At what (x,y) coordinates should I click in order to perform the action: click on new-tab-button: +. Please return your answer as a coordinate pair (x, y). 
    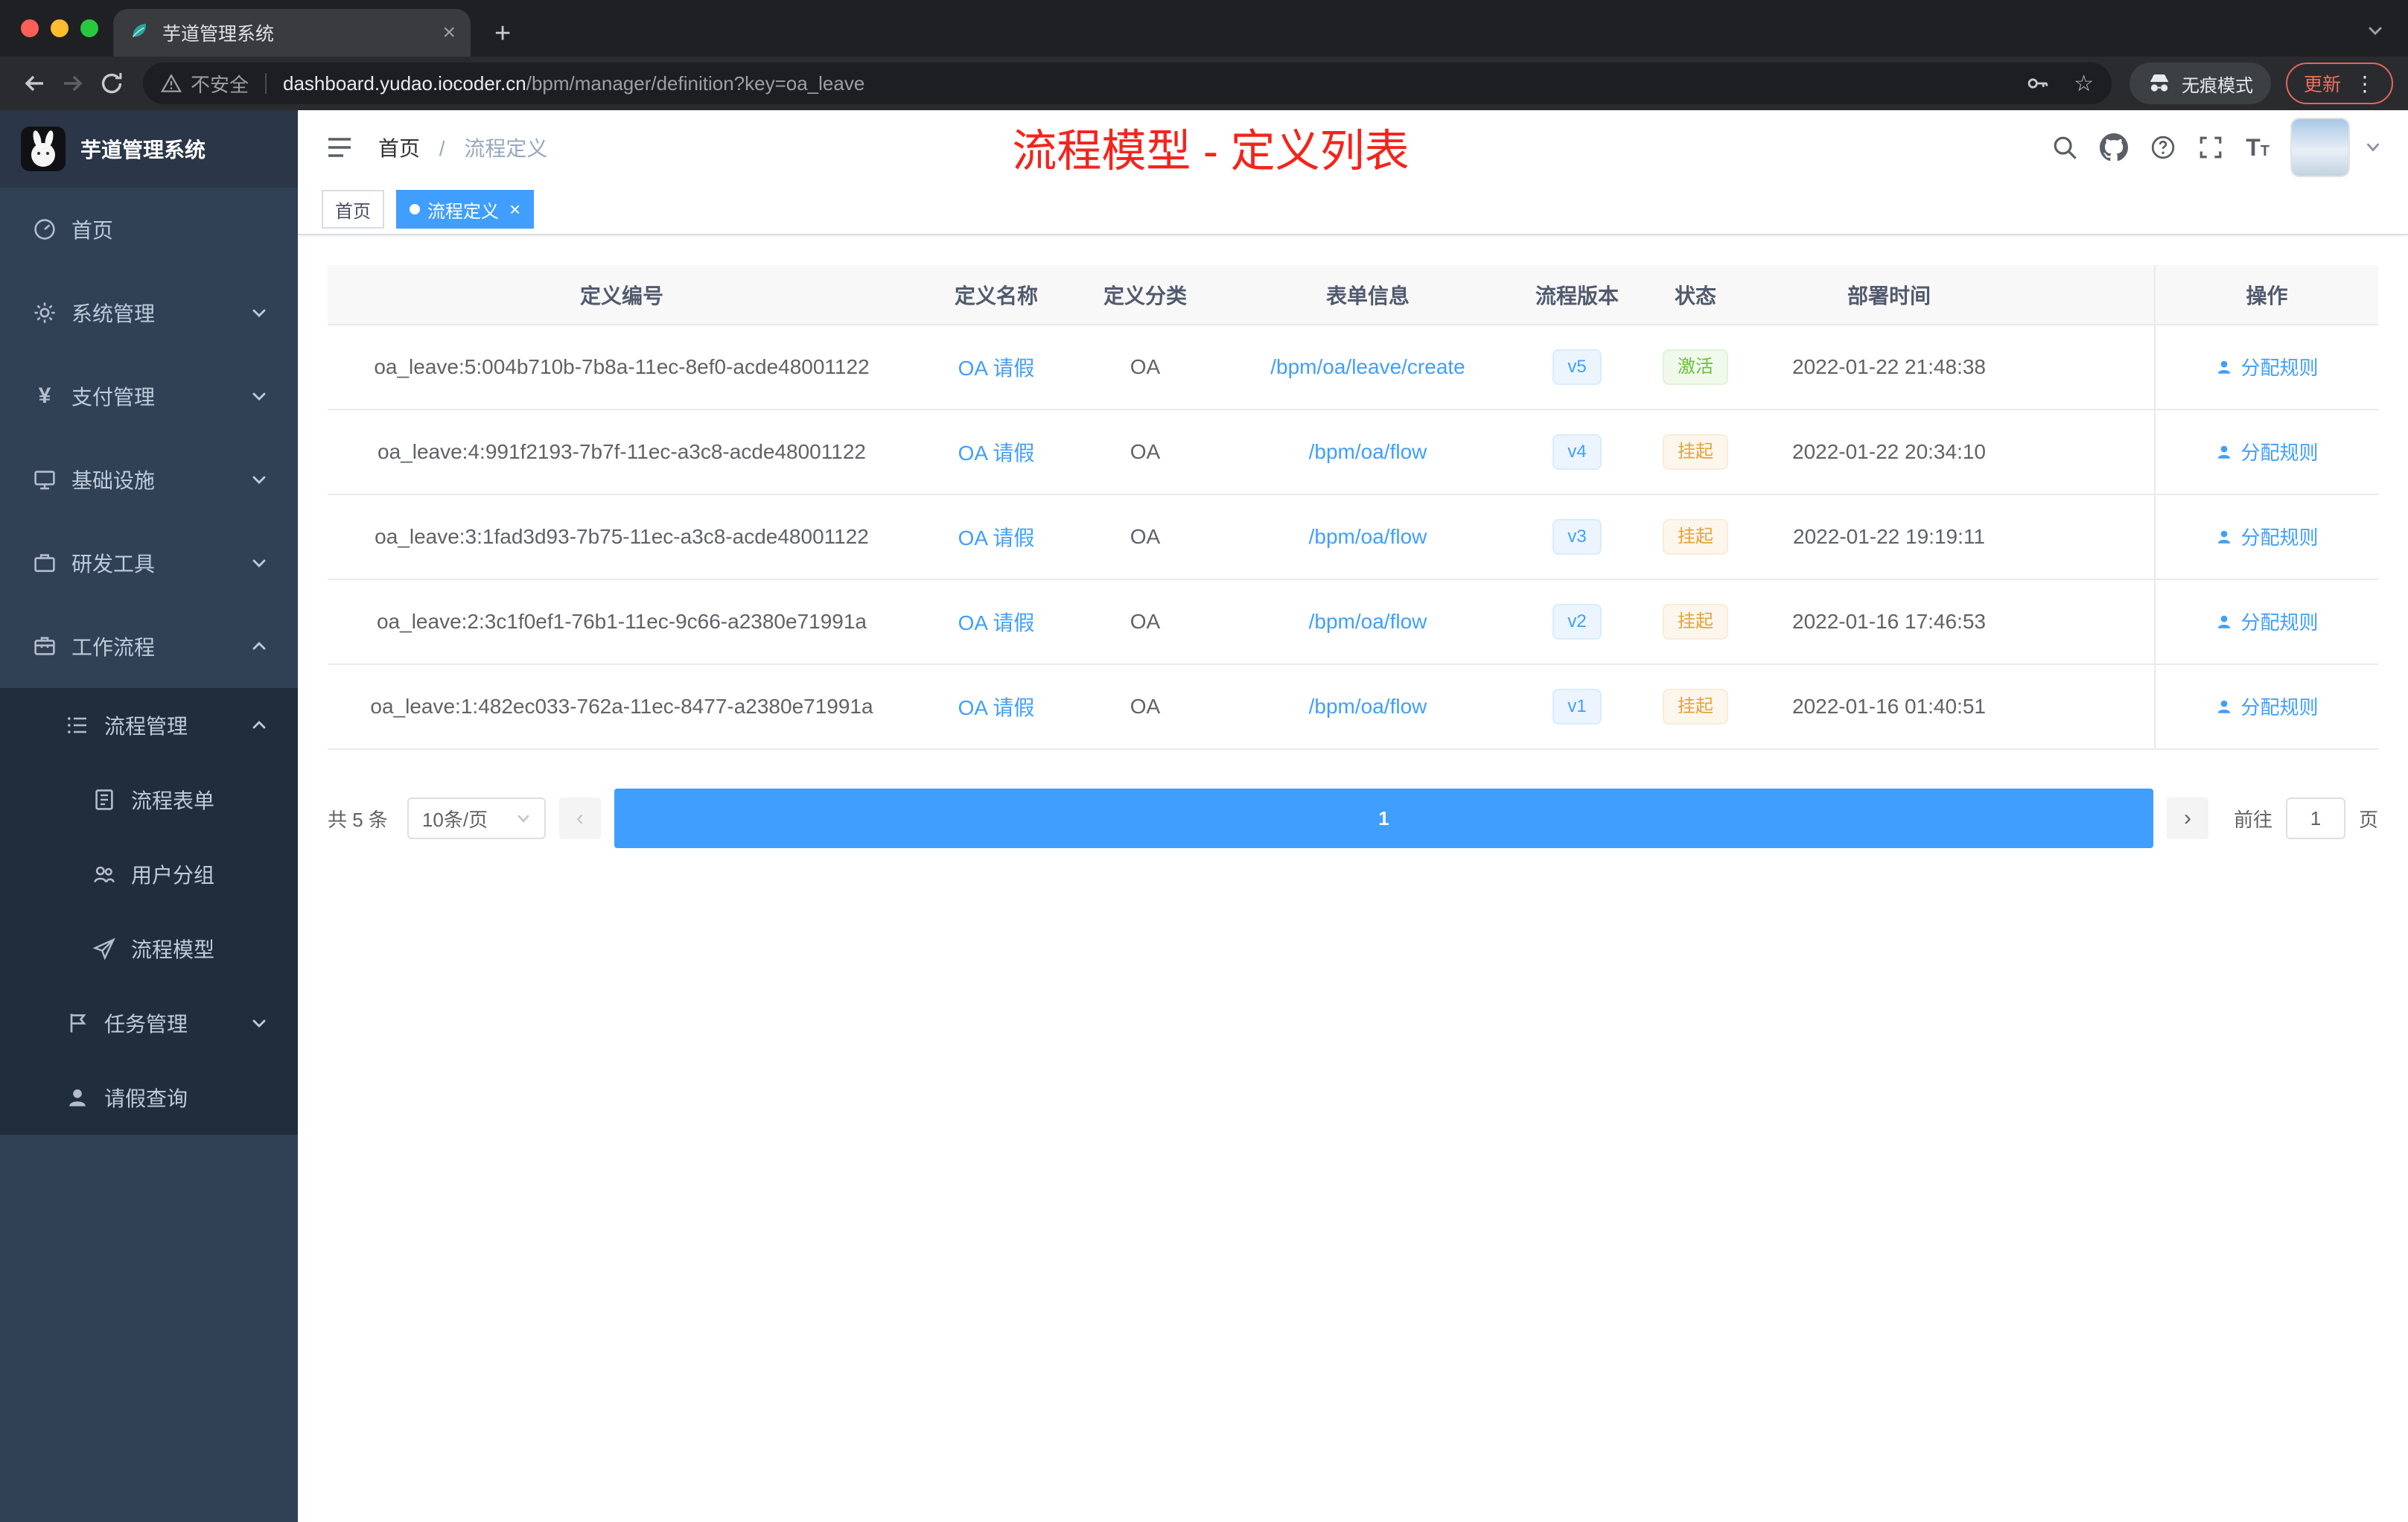
    Looking at the image, I should click on (502, 33).